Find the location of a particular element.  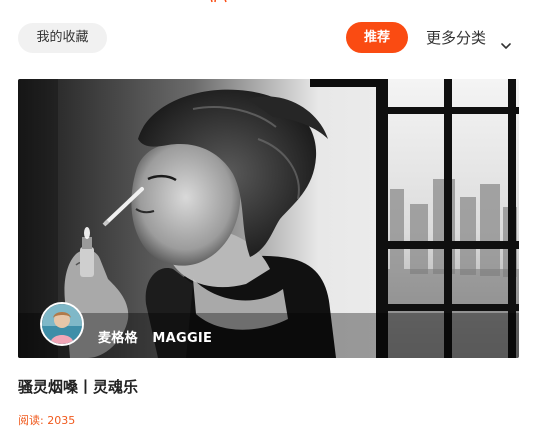

chevron-down-icon is located at coordinates (506, 40).